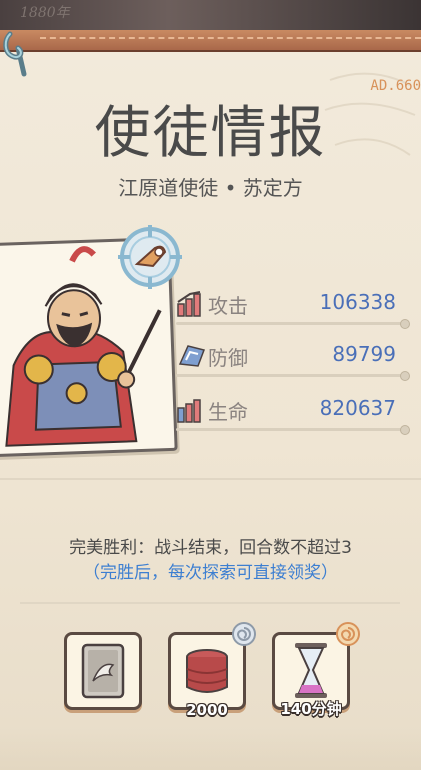 The width and height of the screenshot is (421, 770). I want to click on bottom-fade, so click(210, 748).